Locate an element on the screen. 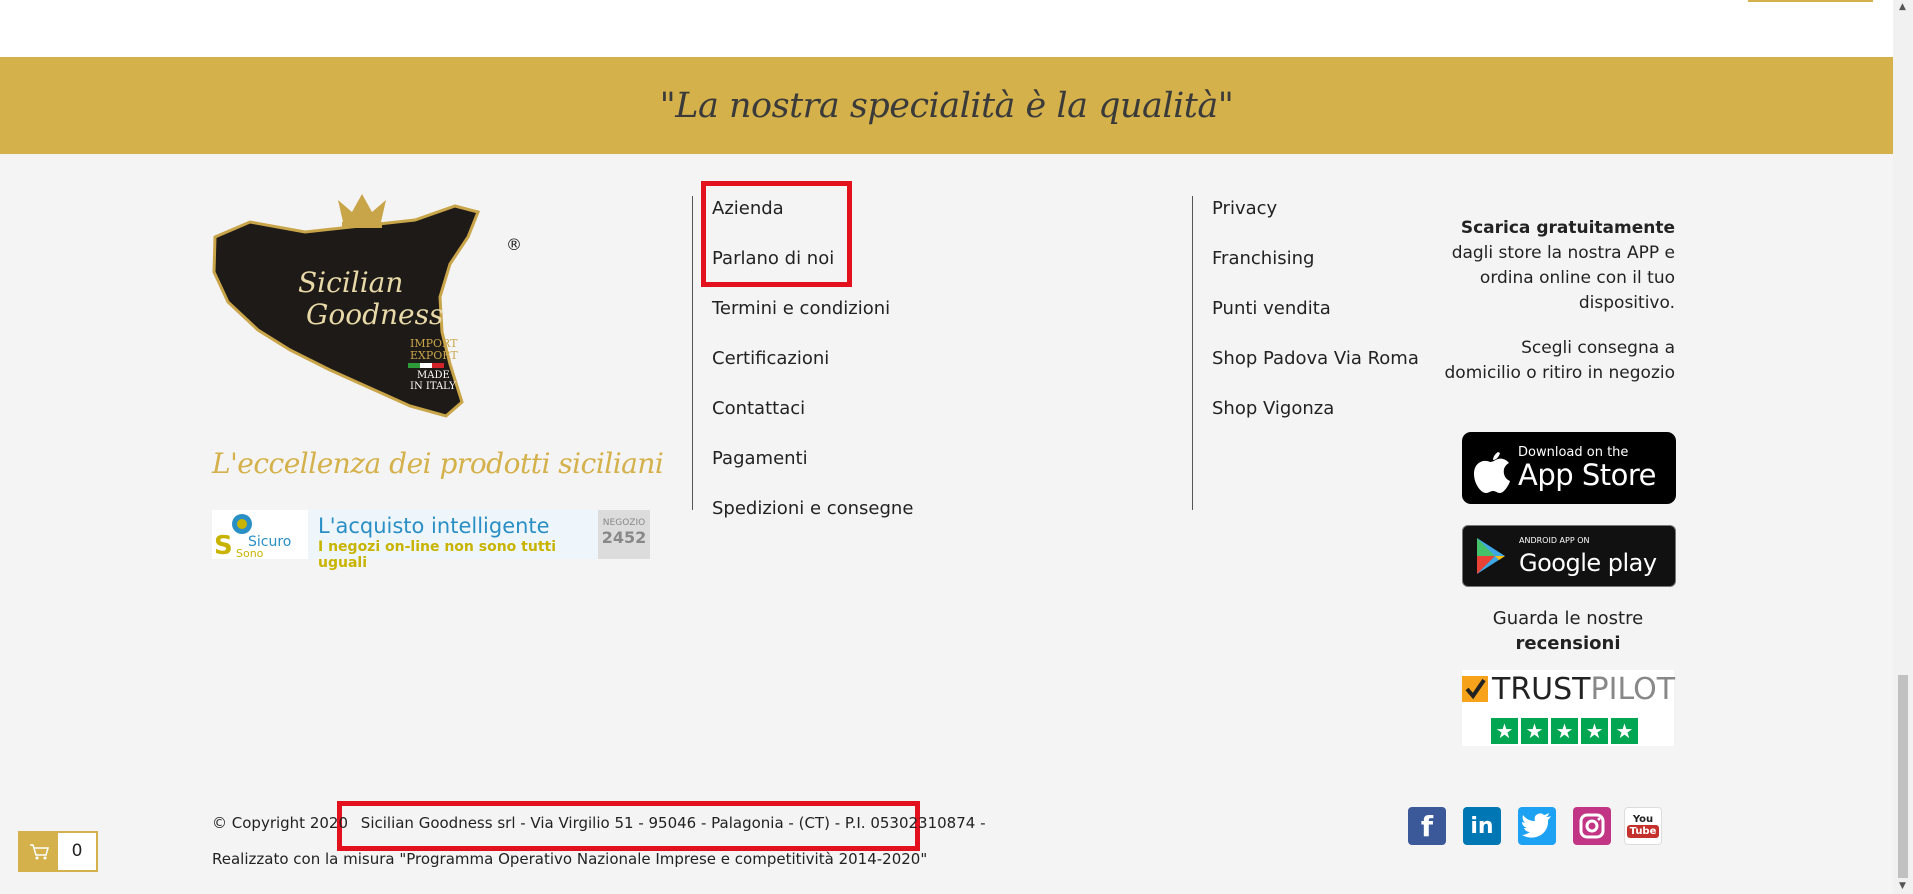 The width and height of the screenshot is (1913, 894). svg-text: EXPORT is located at coordinates (434, 355).